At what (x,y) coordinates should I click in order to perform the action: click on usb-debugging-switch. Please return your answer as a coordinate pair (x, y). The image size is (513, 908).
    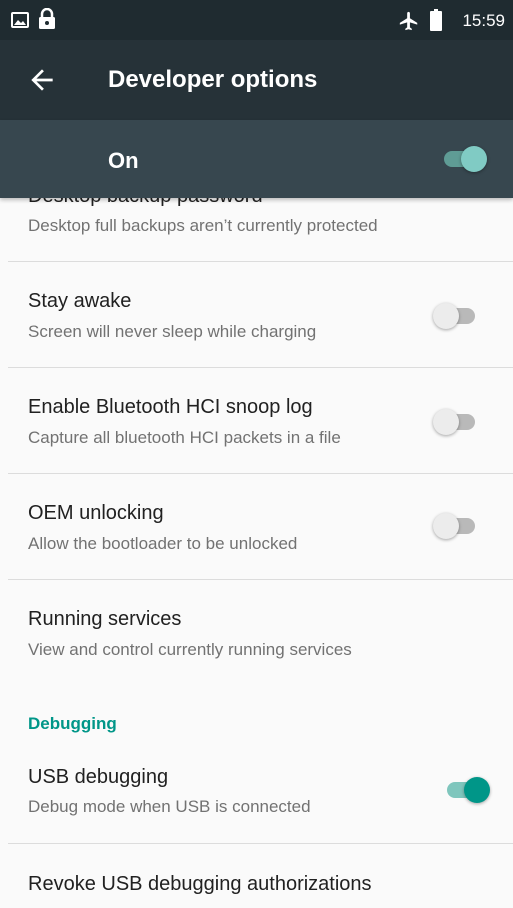
    Looking at the image, I should click on (467, 789).